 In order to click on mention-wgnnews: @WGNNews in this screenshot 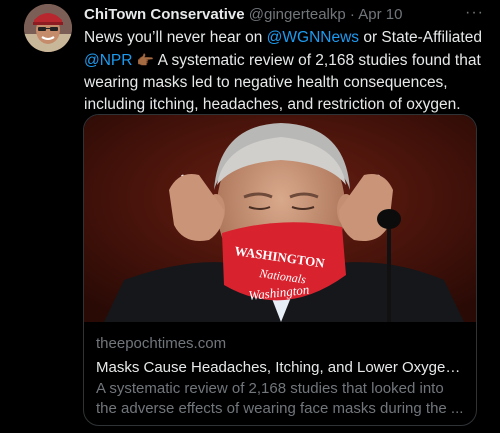, I will do `click(313, 37)`.